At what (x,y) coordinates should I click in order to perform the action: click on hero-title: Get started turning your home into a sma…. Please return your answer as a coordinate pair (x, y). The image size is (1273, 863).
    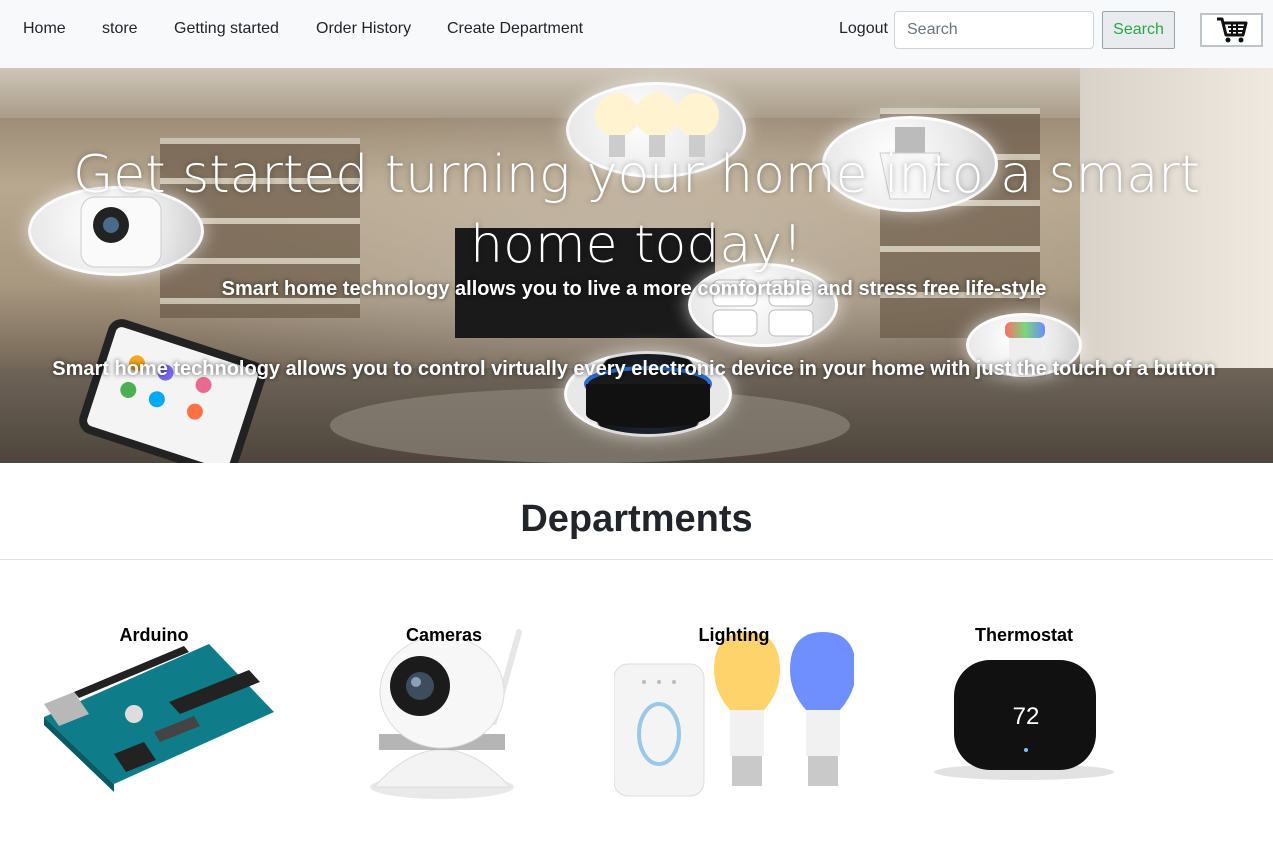
    Looking at the image, I should click on (636, 210).